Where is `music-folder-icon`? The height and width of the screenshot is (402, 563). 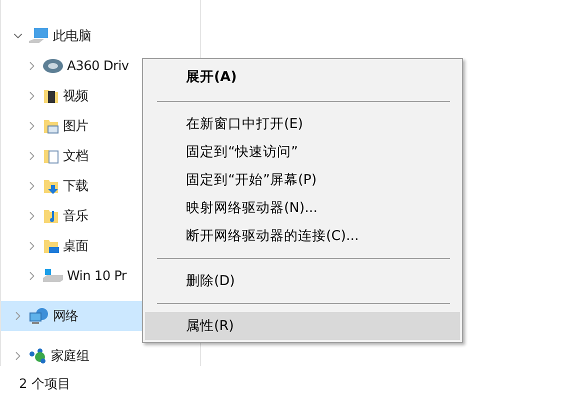
music-folder-icon is located at coordinates (51, 216).